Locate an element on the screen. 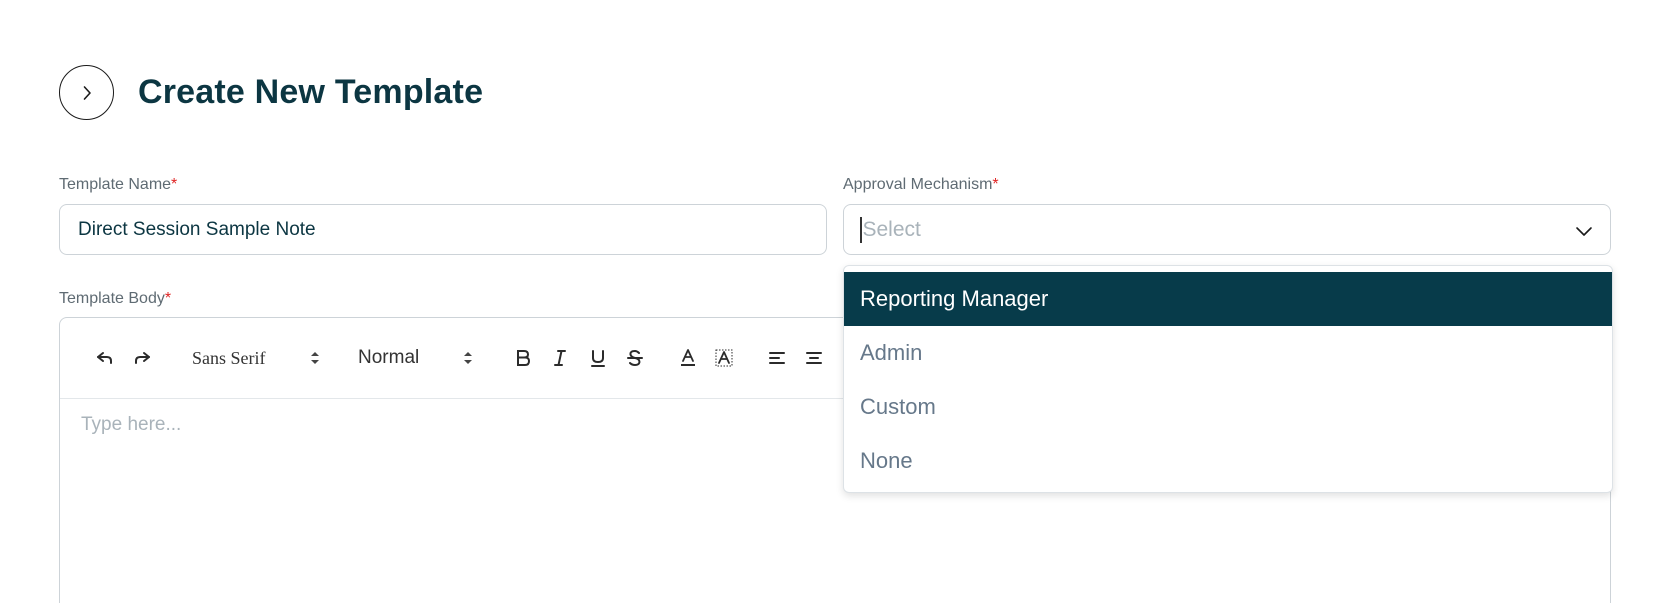 The height and width of the screenshot is (603, 1655). chevron-down-icon is located at coordinates (1584, 231).